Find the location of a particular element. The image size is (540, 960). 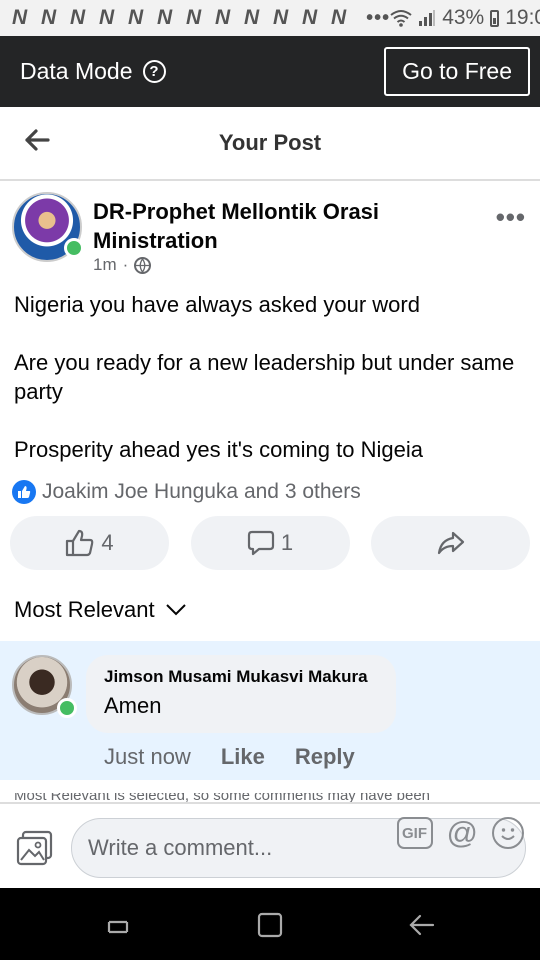

status-bar: N N N N N N N N N N N N ••• 43% 19:02 is located at coordinates (270, 18).